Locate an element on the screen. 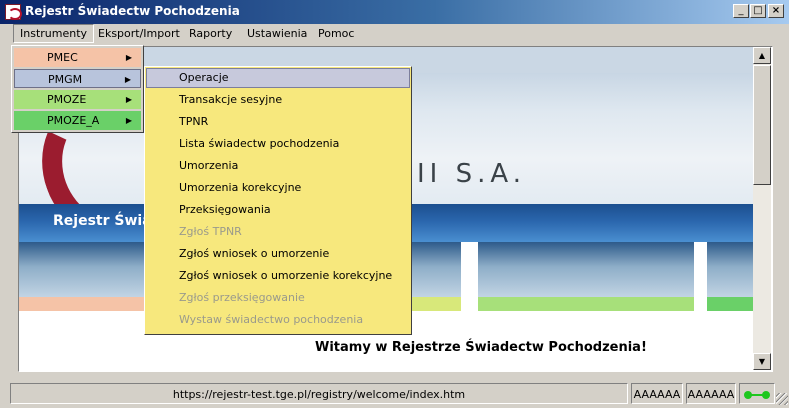 The height and width of the screenshot is (408, 789). menu-item-pmec: PMEC ▶ is located at coordinates (77, 57).